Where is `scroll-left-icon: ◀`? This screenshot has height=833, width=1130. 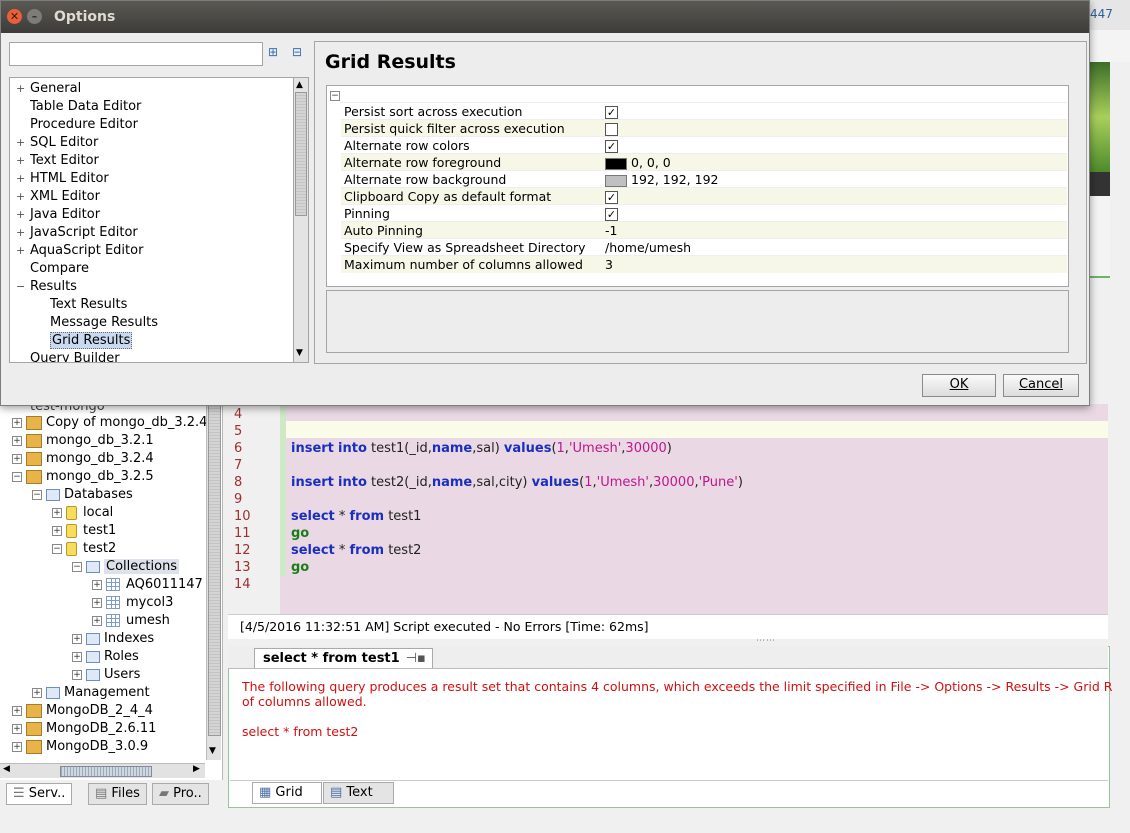 scroll-left-icon: ◀ is located at coordinates (6, 769).